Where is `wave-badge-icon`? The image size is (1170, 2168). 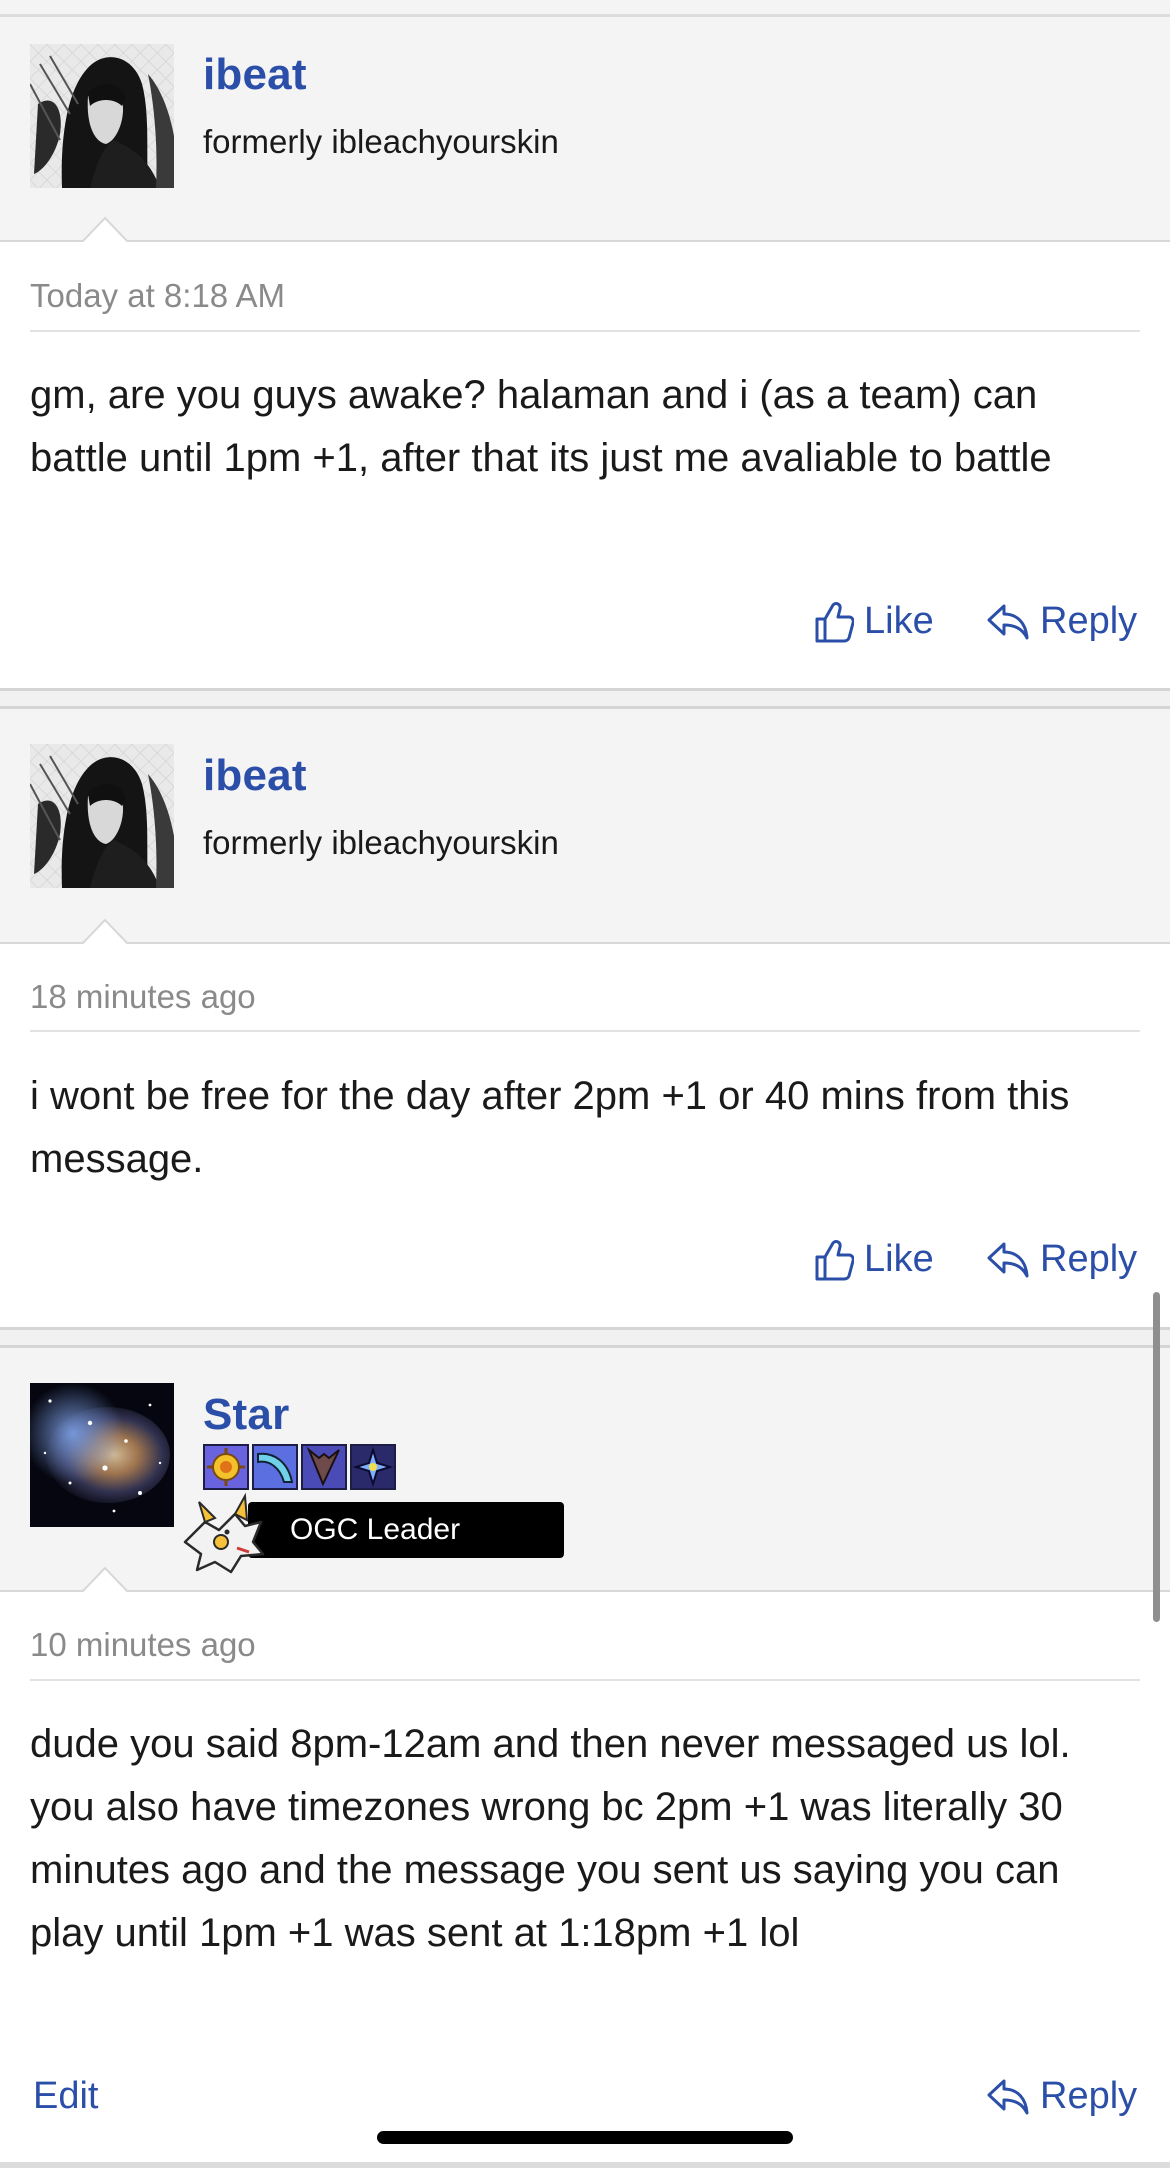
wave-badge-icon is located at coordinates (275, 1467).